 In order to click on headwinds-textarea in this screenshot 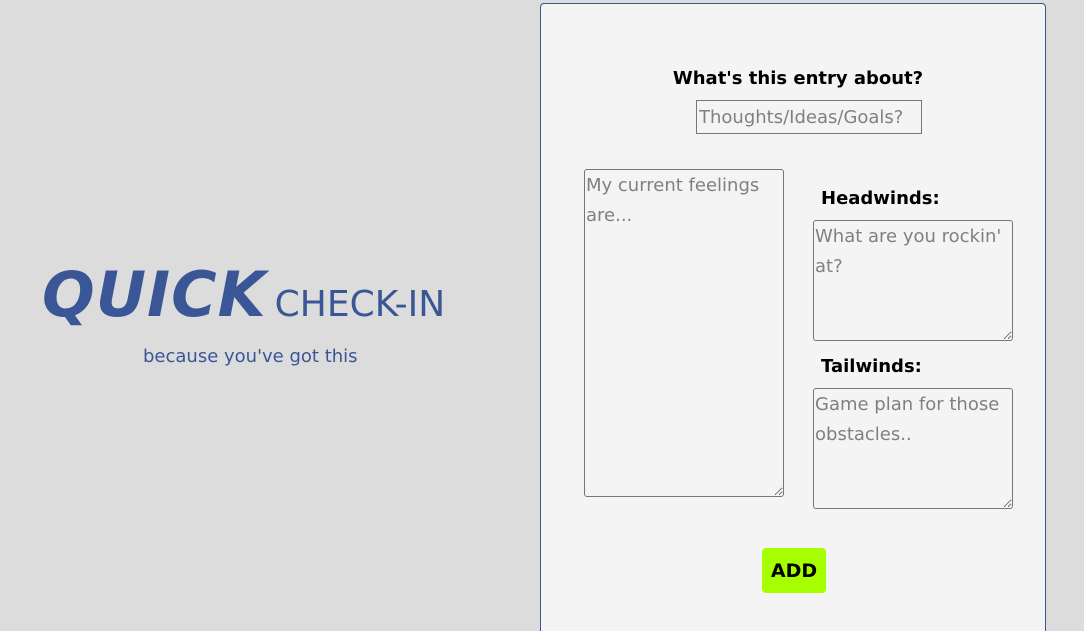, I will do `click(913, 280)`.